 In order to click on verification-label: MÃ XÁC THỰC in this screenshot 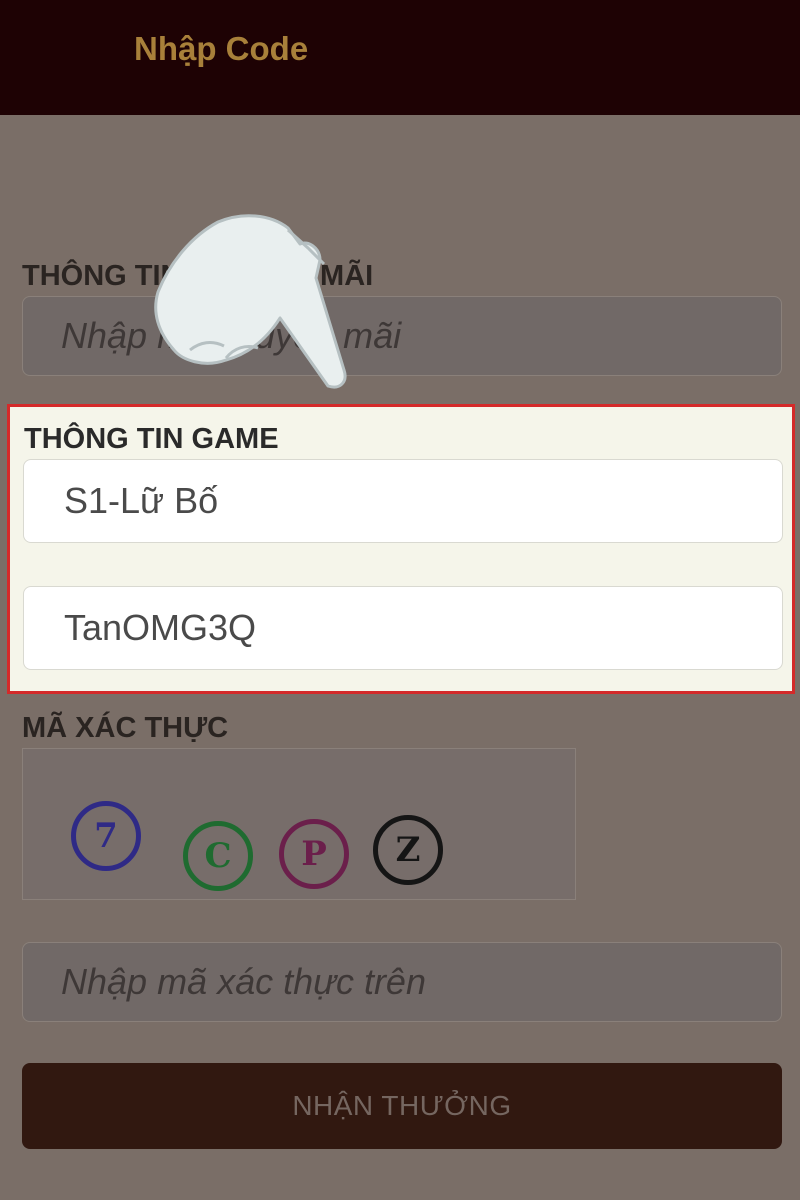, I will do `click(125, 728)`.